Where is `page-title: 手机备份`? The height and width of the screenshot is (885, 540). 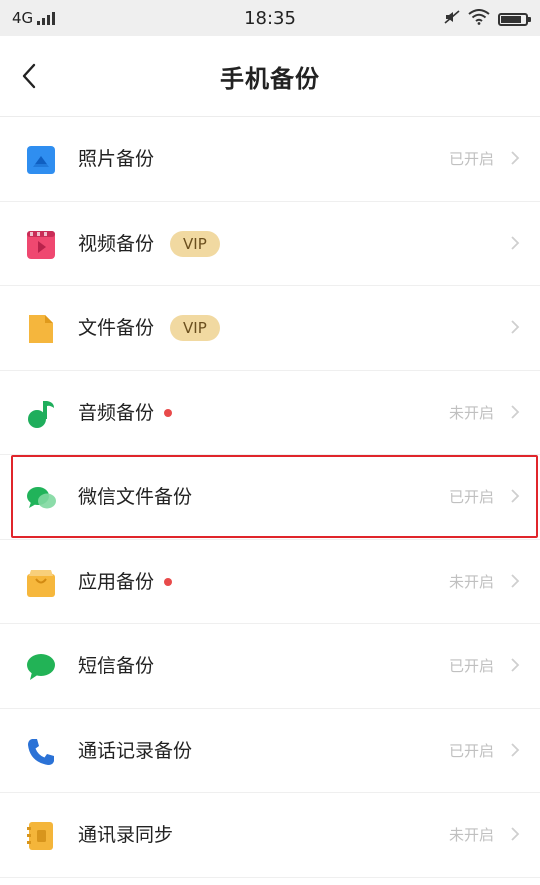 page-title: 手机备份 is located at coordinates (270, 79).